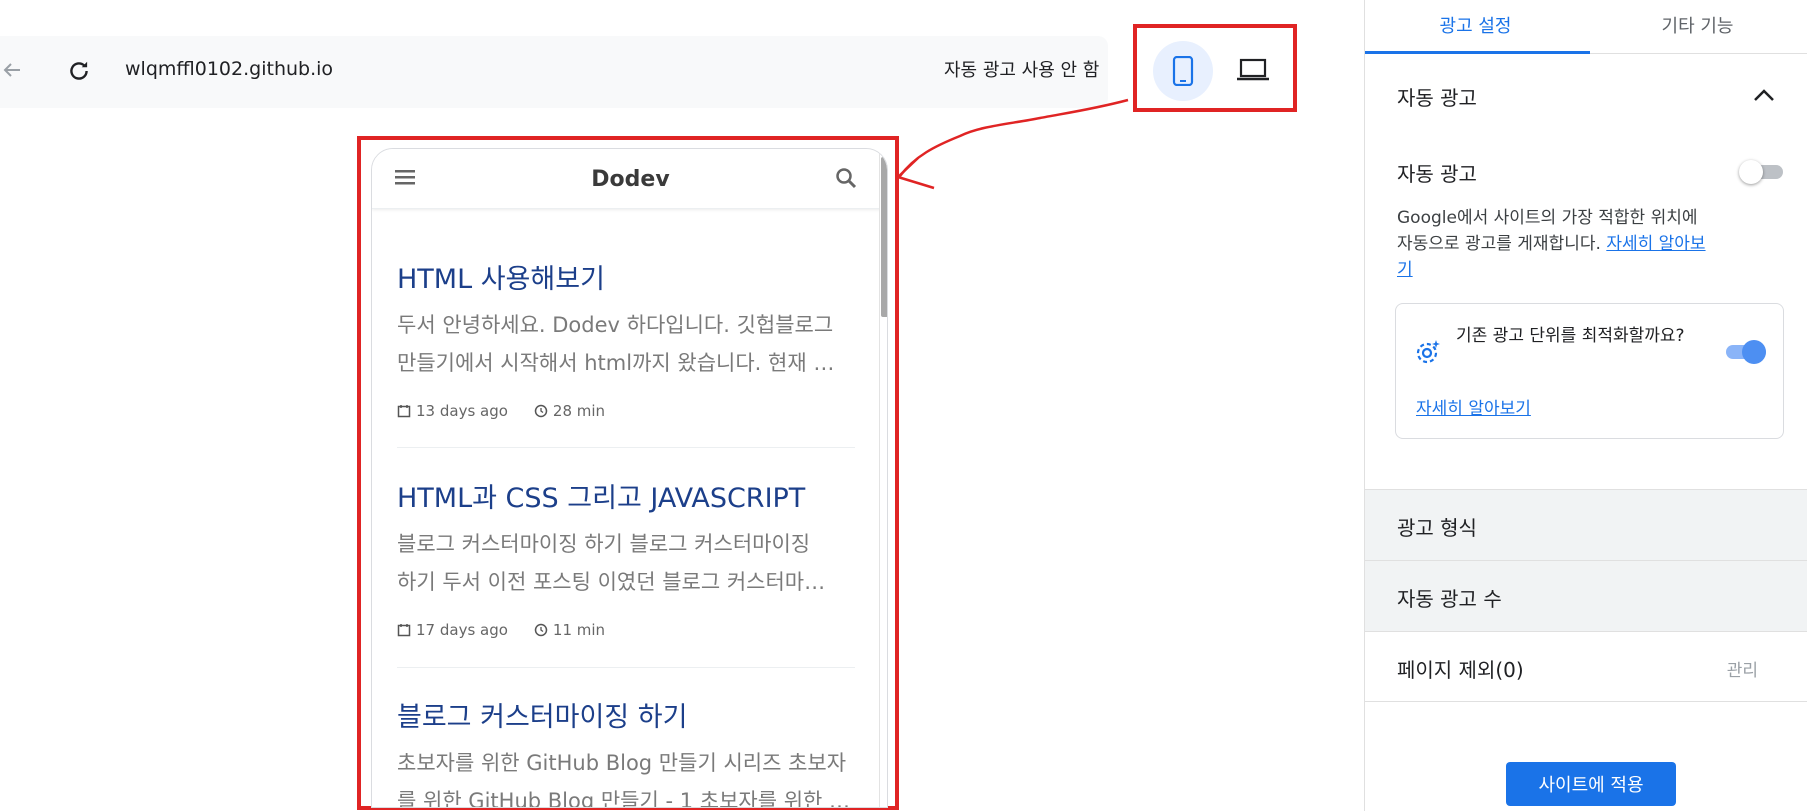 Image resolution: width=1807 pixels, height=811 pixels. Describe the element at coordinates (1586, 666) in the screenshot. I see `page-exclusion-section: 페이지 제외(0) 관리` at that location.